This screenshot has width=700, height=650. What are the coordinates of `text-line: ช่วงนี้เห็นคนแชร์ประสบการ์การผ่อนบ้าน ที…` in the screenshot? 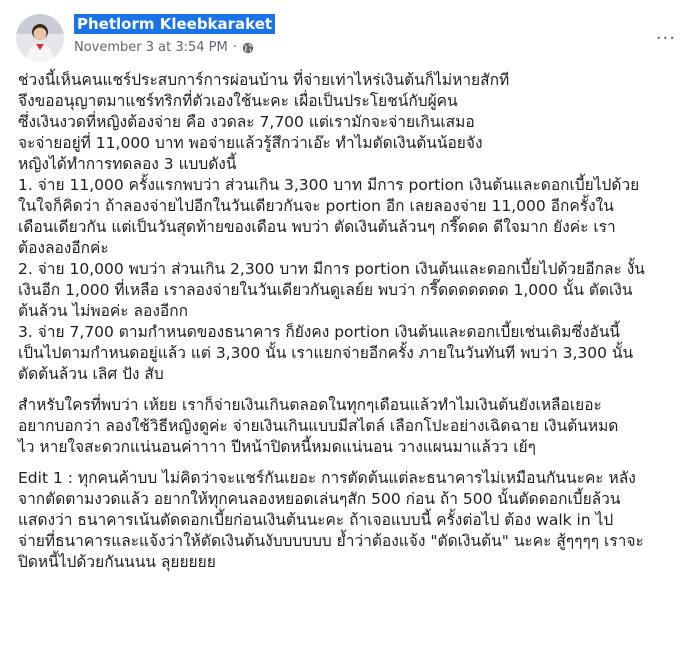 It's located at (264, 80).